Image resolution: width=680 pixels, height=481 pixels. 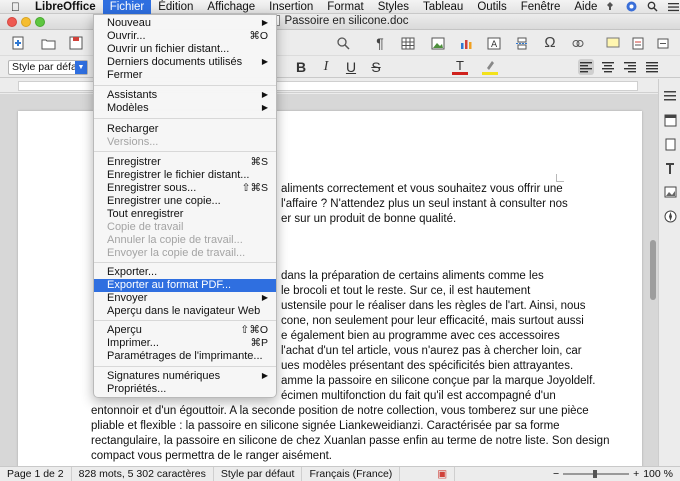 I want to click on page-break-icon, so click(x=522, y=43).